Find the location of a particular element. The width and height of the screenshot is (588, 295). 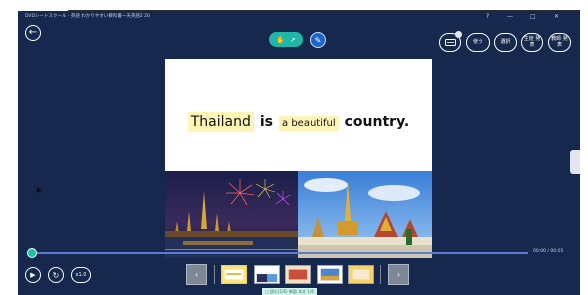

arrow-left-icon: ← is located at coordinates (33, 32).